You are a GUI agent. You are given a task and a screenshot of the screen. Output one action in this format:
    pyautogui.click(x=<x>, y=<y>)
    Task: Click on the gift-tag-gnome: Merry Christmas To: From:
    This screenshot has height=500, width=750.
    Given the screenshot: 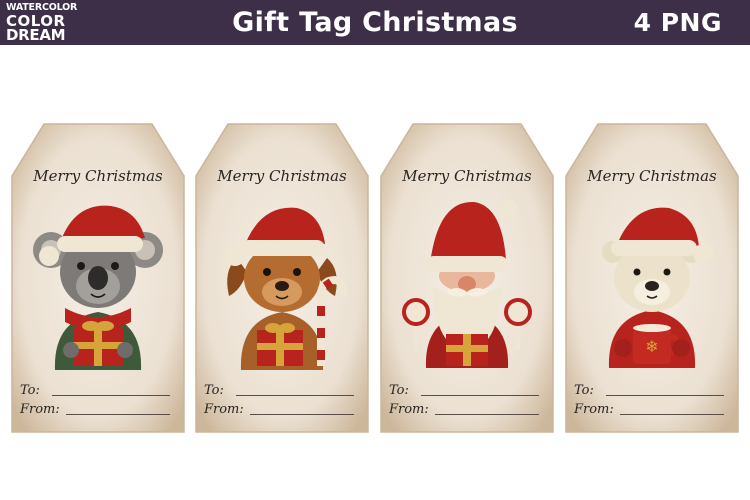 What is the action you would take?
    pyautogui.click(x=467, y=278)
    